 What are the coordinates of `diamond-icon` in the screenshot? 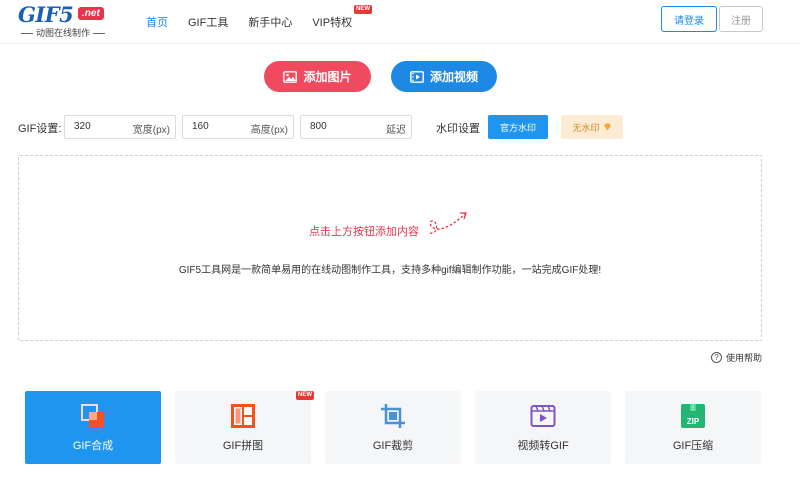 It's located at (607, 127).